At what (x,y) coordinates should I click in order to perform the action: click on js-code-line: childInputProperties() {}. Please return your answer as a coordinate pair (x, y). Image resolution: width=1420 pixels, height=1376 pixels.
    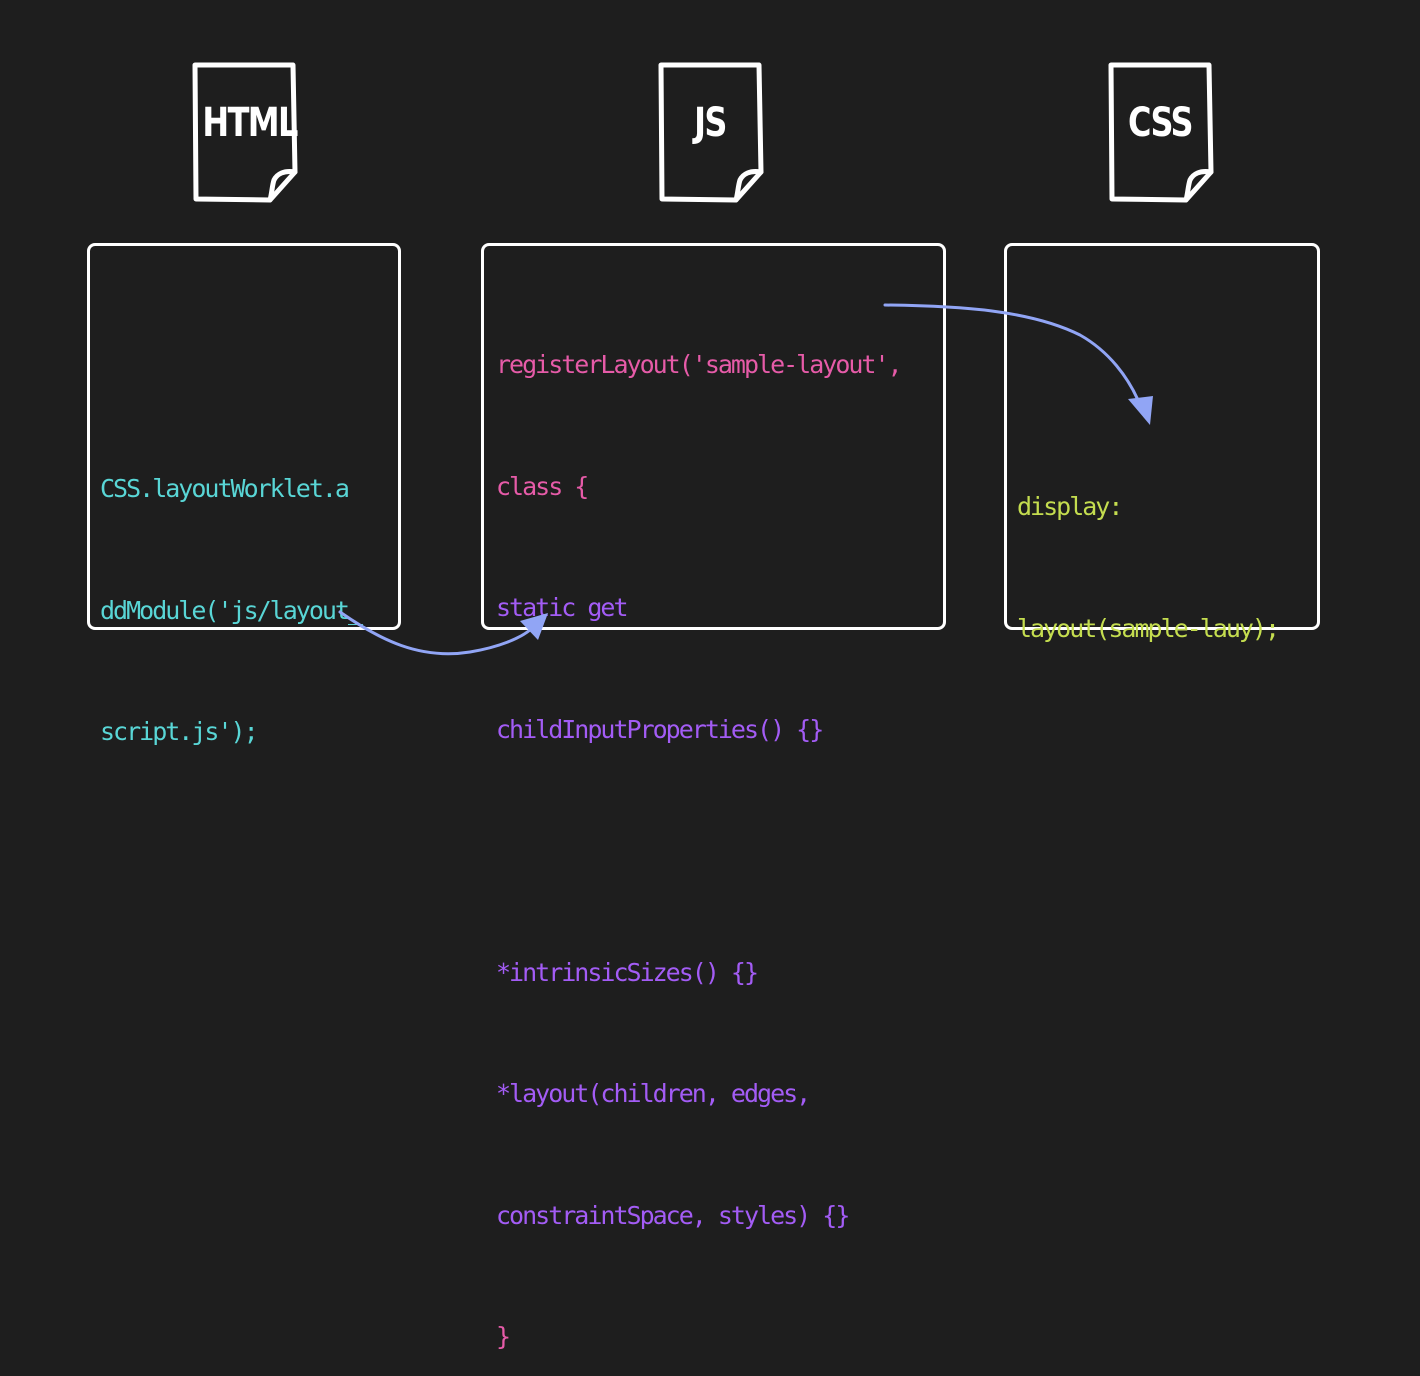
    Looking at the image, I should click on (660, 729).